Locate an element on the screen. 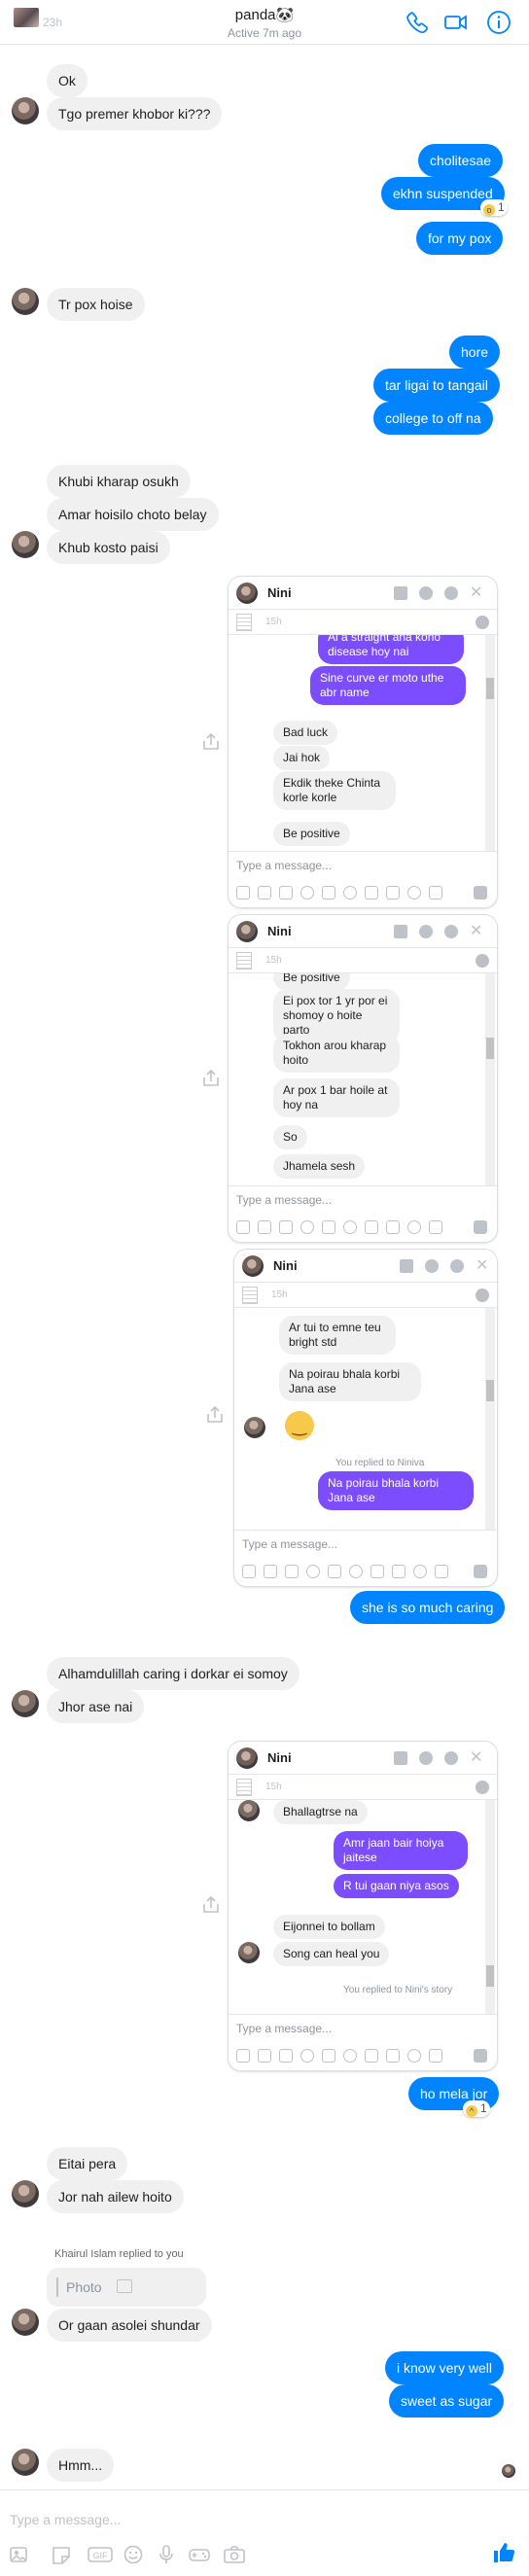 Image resolution: width=529 pixels, height=2576 pixels. like-icon is located at coordinates (504, 2552).